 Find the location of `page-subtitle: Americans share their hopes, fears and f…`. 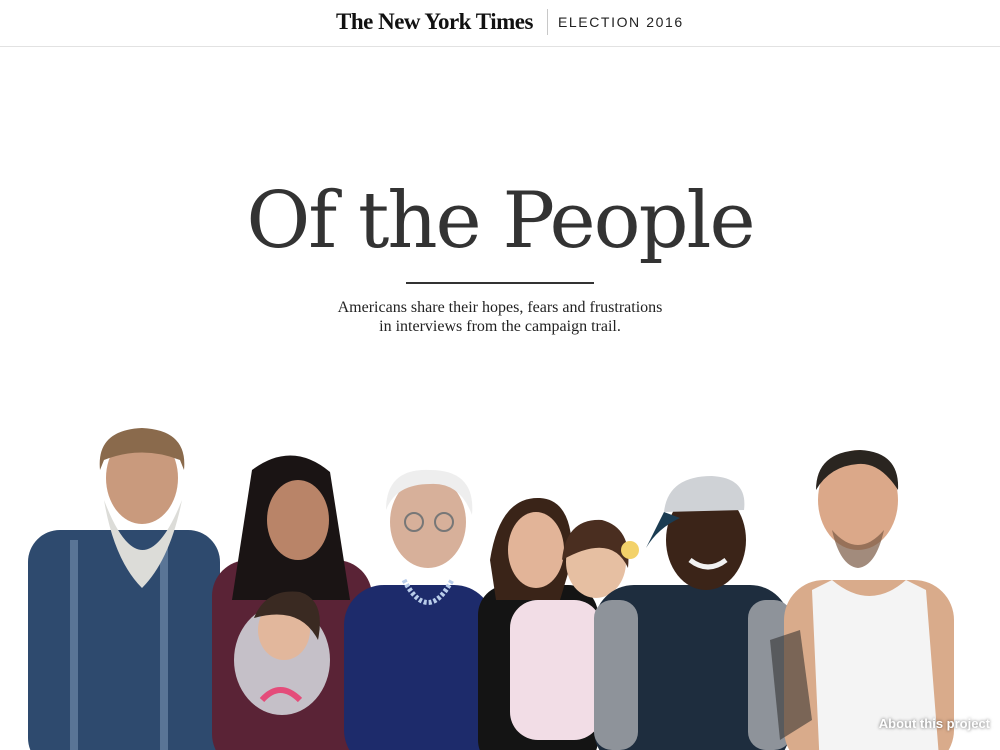

page-subtitle: Americans share their hopes, fears and f… is located at coordinates (500, 317).